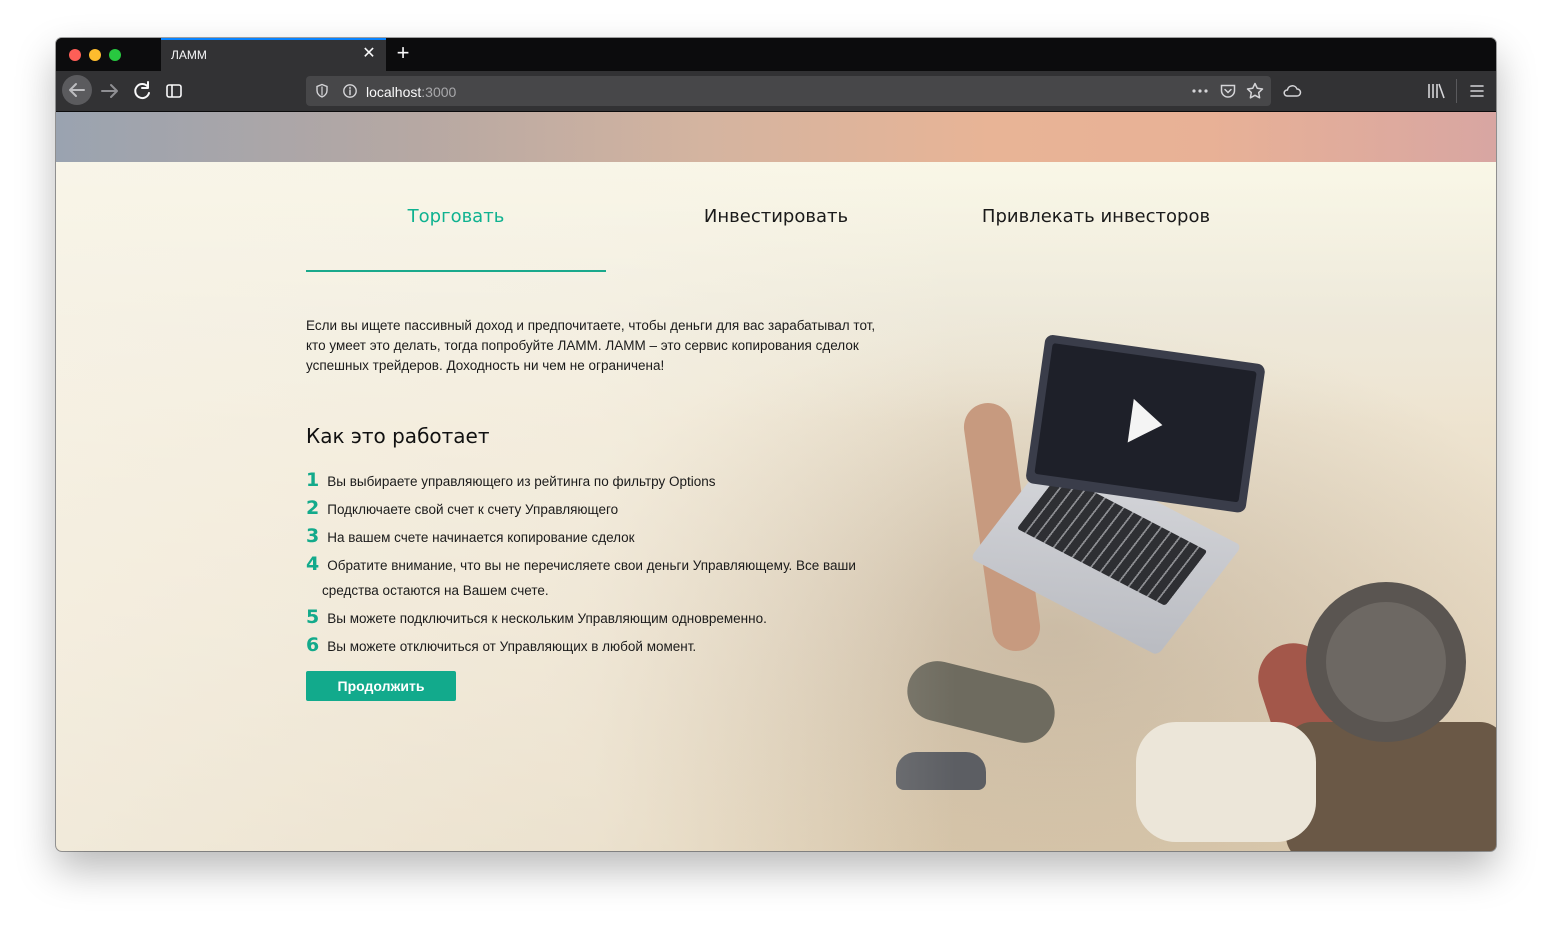  I want to click on tab-strip: ЛАММ ✕ +, so click(776, 54).